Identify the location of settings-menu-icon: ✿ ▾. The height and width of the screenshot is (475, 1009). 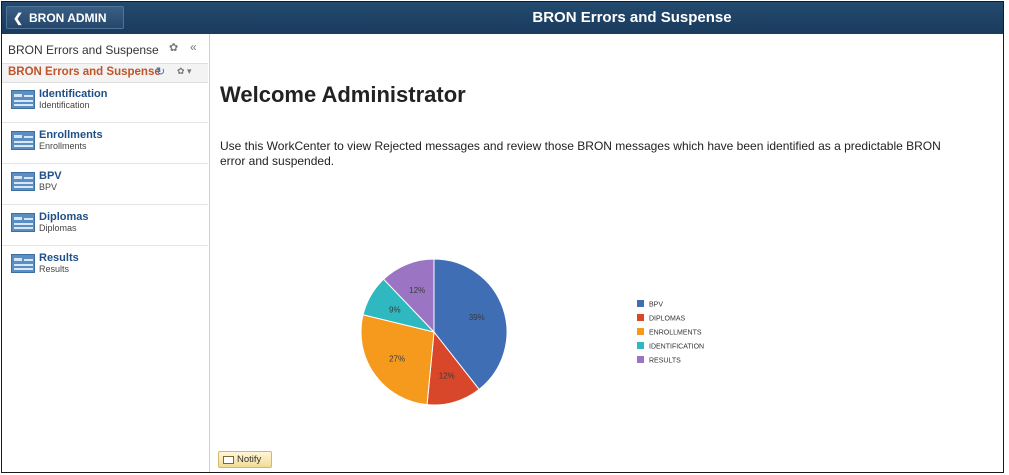
(184, 71).